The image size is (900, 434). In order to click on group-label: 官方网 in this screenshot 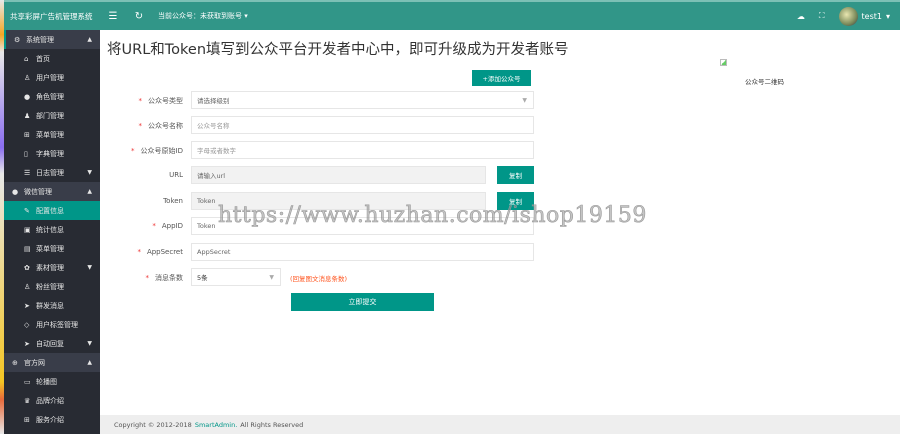, I will do `click(34, 362)`.